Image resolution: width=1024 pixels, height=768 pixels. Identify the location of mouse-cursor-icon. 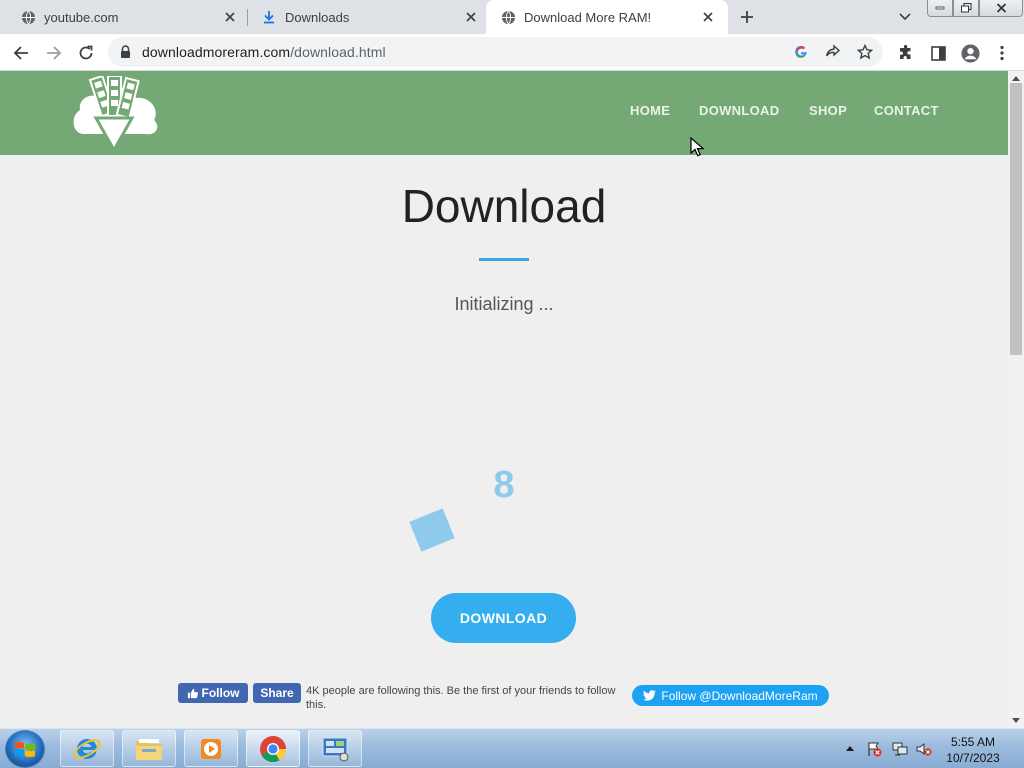
(697, 149).